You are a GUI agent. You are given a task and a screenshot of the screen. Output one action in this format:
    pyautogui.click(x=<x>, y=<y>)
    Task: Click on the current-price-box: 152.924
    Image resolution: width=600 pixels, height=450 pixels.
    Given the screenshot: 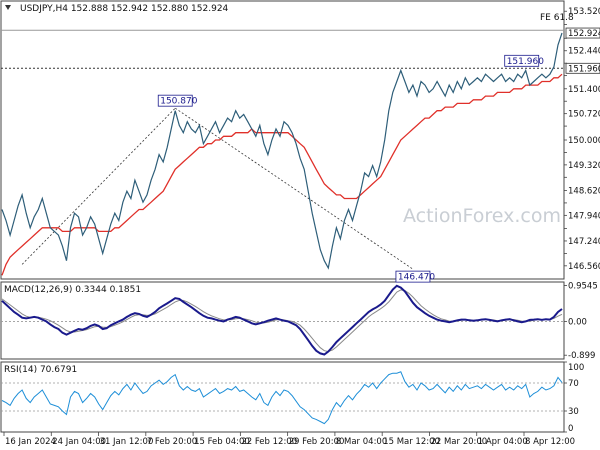 What is the action you would take?
    pyautogui.click(x=582, y=33)
    